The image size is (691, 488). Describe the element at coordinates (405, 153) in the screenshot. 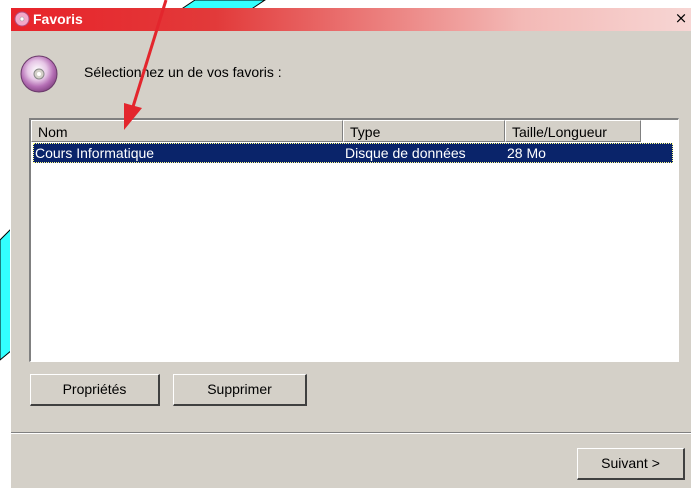

I see `item-type: Disque de données` at that location.